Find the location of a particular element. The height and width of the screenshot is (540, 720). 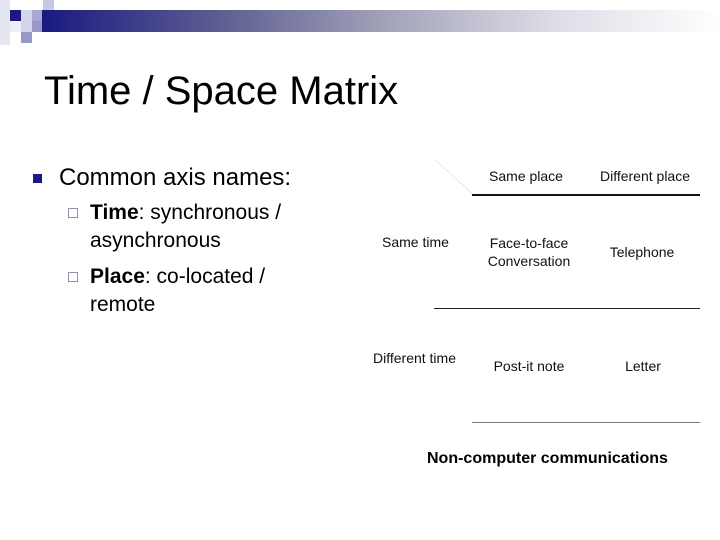

row-divider is located at coordinates (567, 308).